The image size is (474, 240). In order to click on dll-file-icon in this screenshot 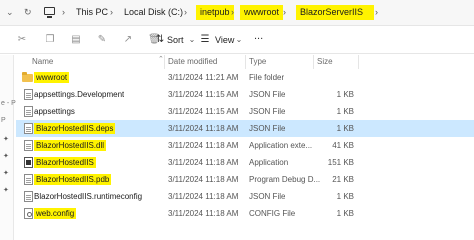, I will do `click(28, 145)`.